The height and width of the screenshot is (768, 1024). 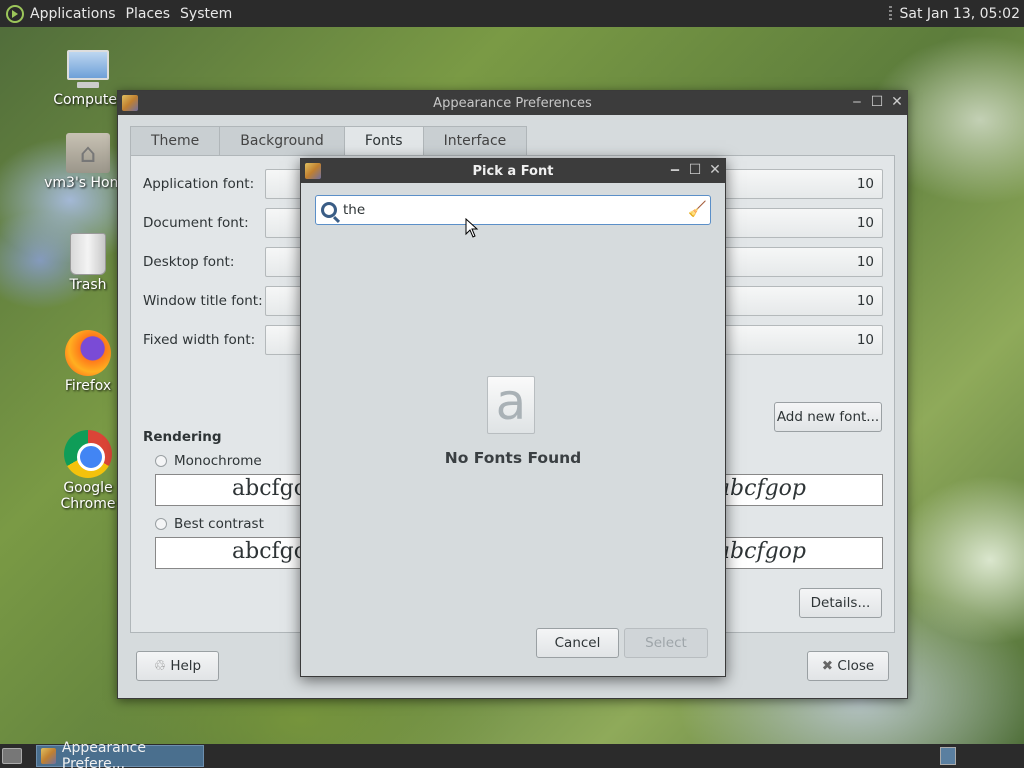 What do you see at coordinates (196, 223) in the screenshot?
I see `font-row-label: Document font:` at bounding box center [196, 223].